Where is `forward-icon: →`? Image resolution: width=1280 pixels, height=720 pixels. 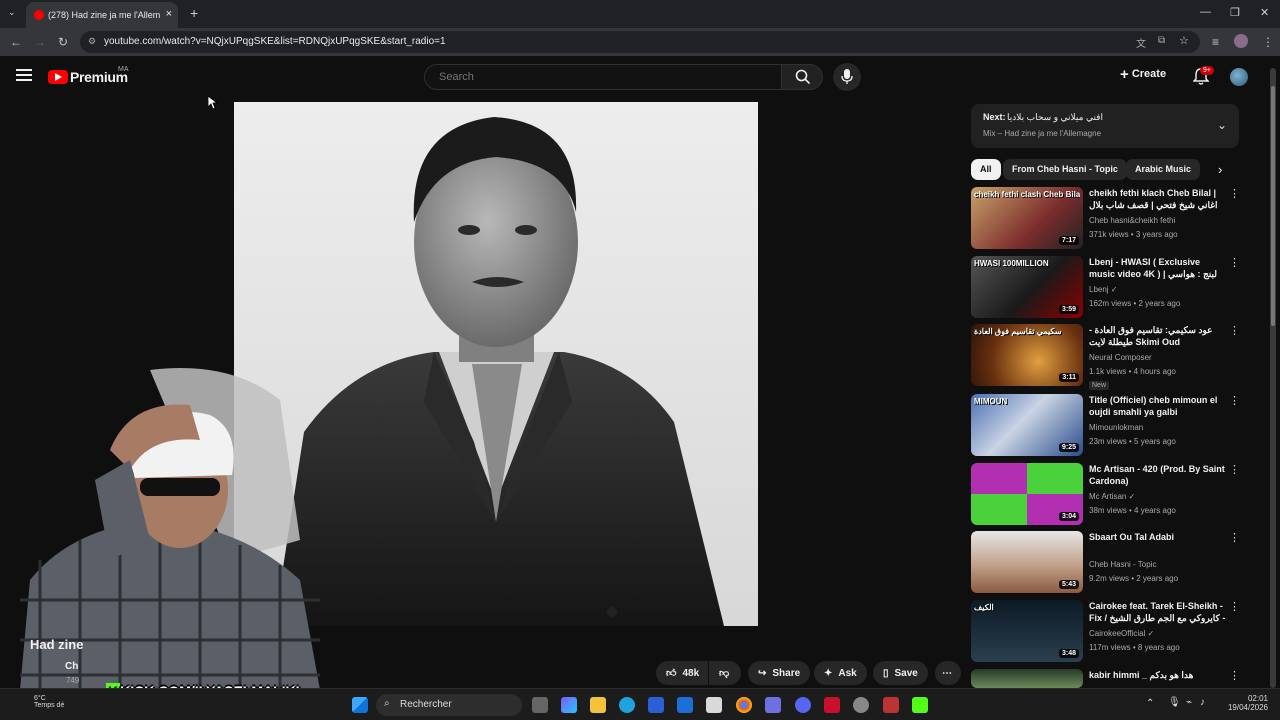
forward-icon: → is located at coordinates (40, 42).